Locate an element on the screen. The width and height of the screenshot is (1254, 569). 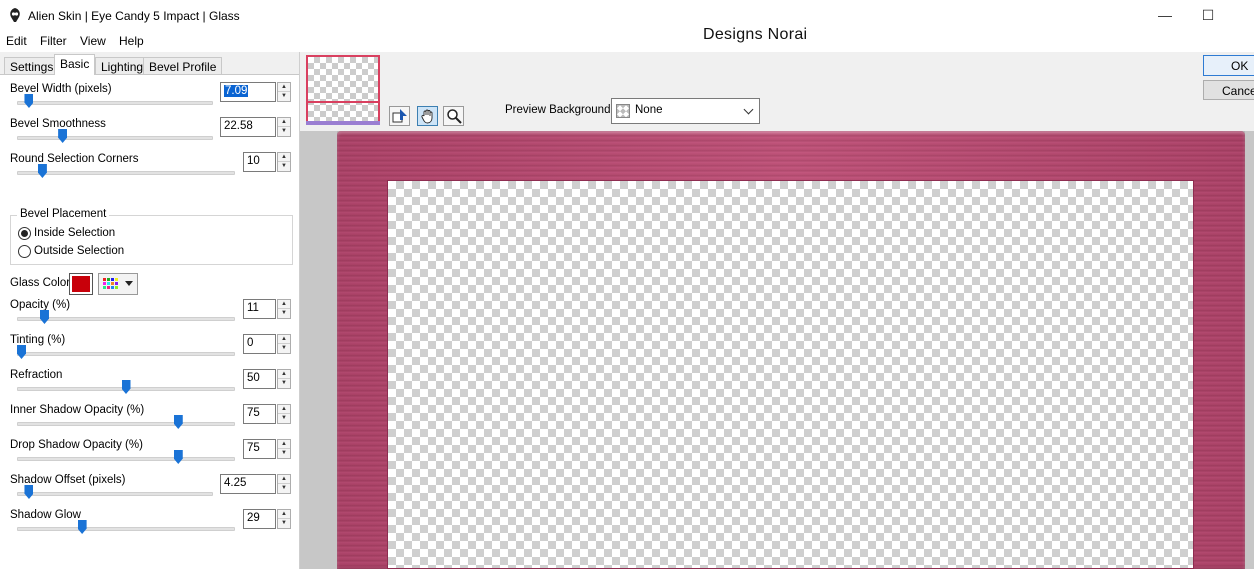
shadow-glow-input: 29 is located at coordinates (259, 519).